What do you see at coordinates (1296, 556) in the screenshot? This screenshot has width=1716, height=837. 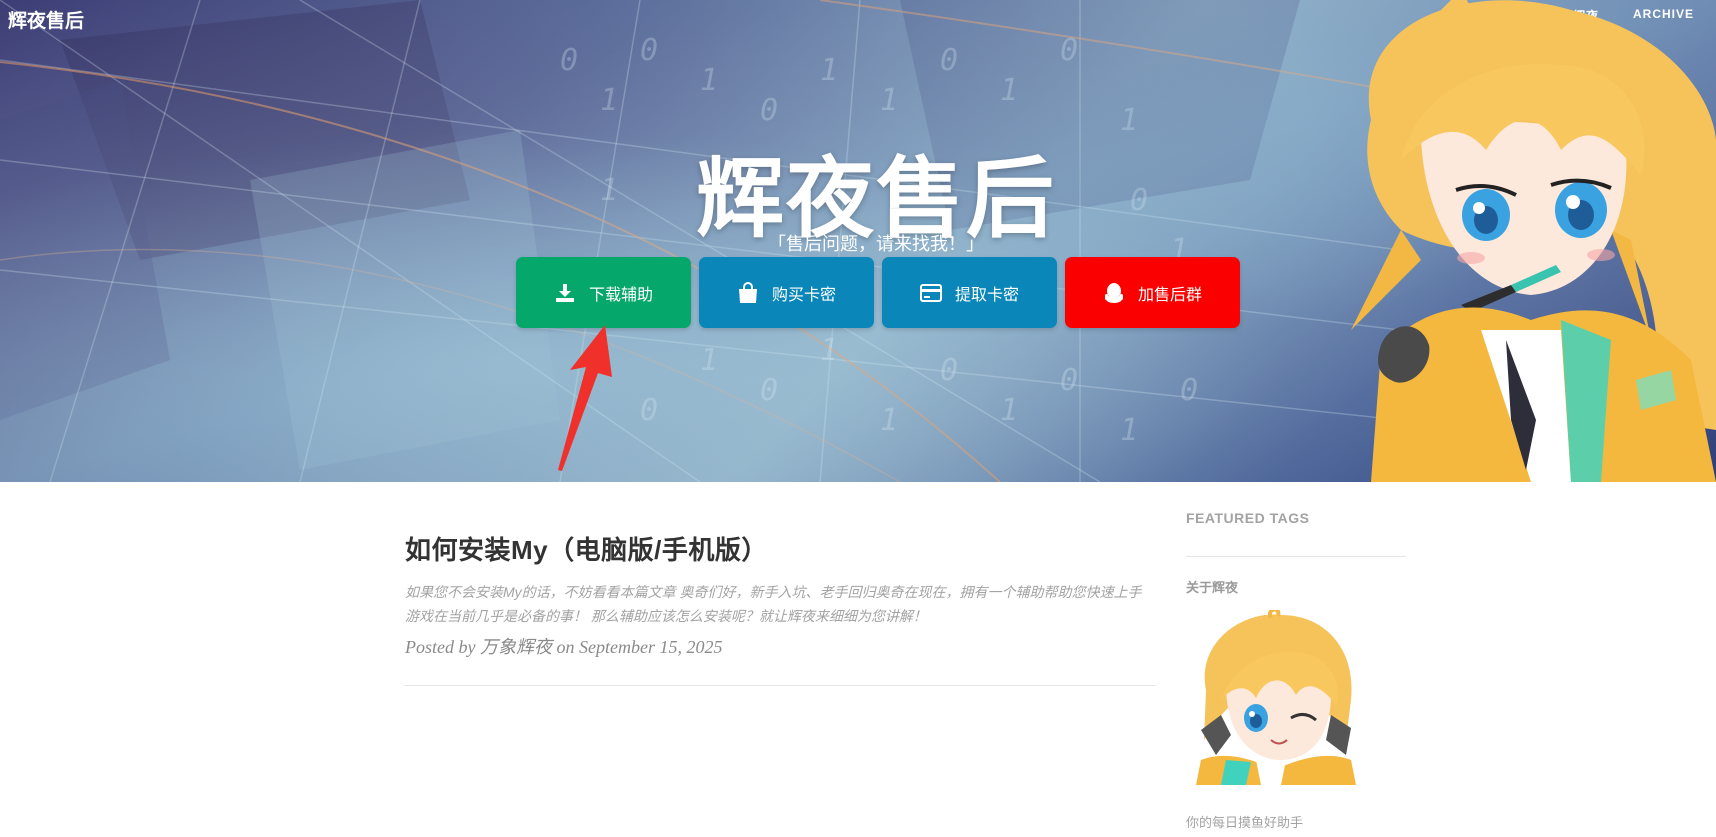 I see `sidebar-divider` at bounding box center [1296, 556].